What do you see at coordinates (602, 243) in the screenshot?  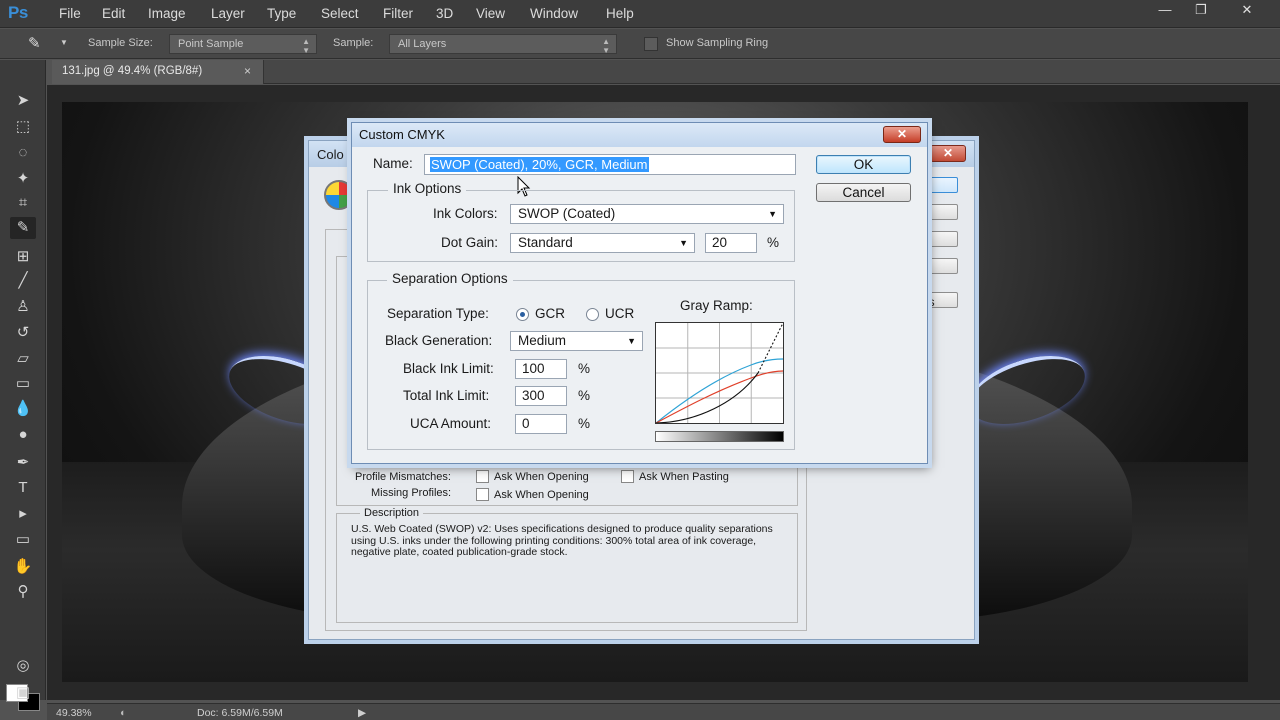 I see `dot-gain-select: Standard ▼` at bounding box center [602, 243].